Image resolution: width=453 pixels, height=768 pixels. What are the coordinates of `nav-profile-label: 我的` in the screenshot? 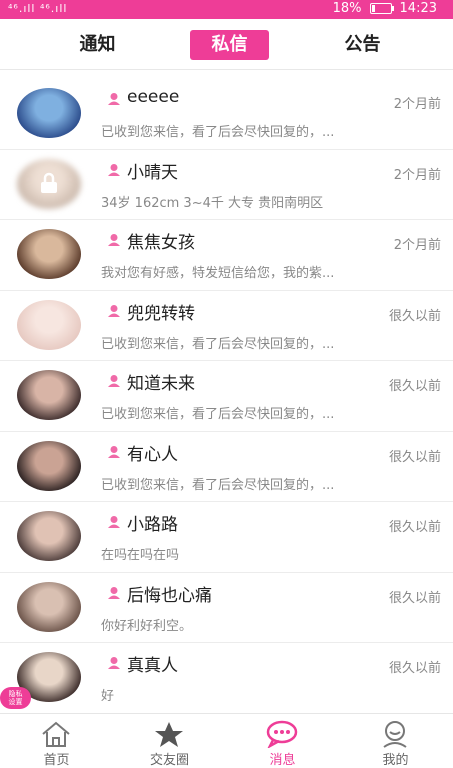 It's located at (395, 760).